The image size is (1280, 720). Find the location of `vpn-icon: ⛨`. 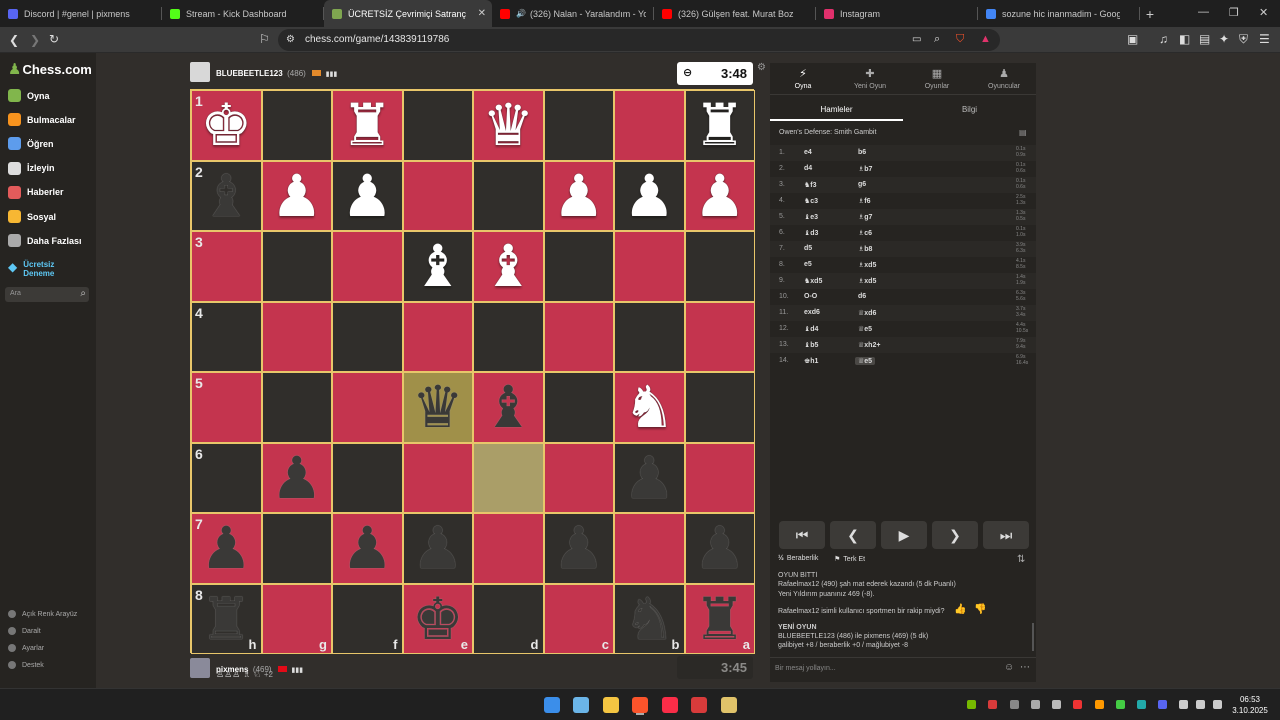

vpn-icon: ⛨ is located at coordinates (1243, 39).